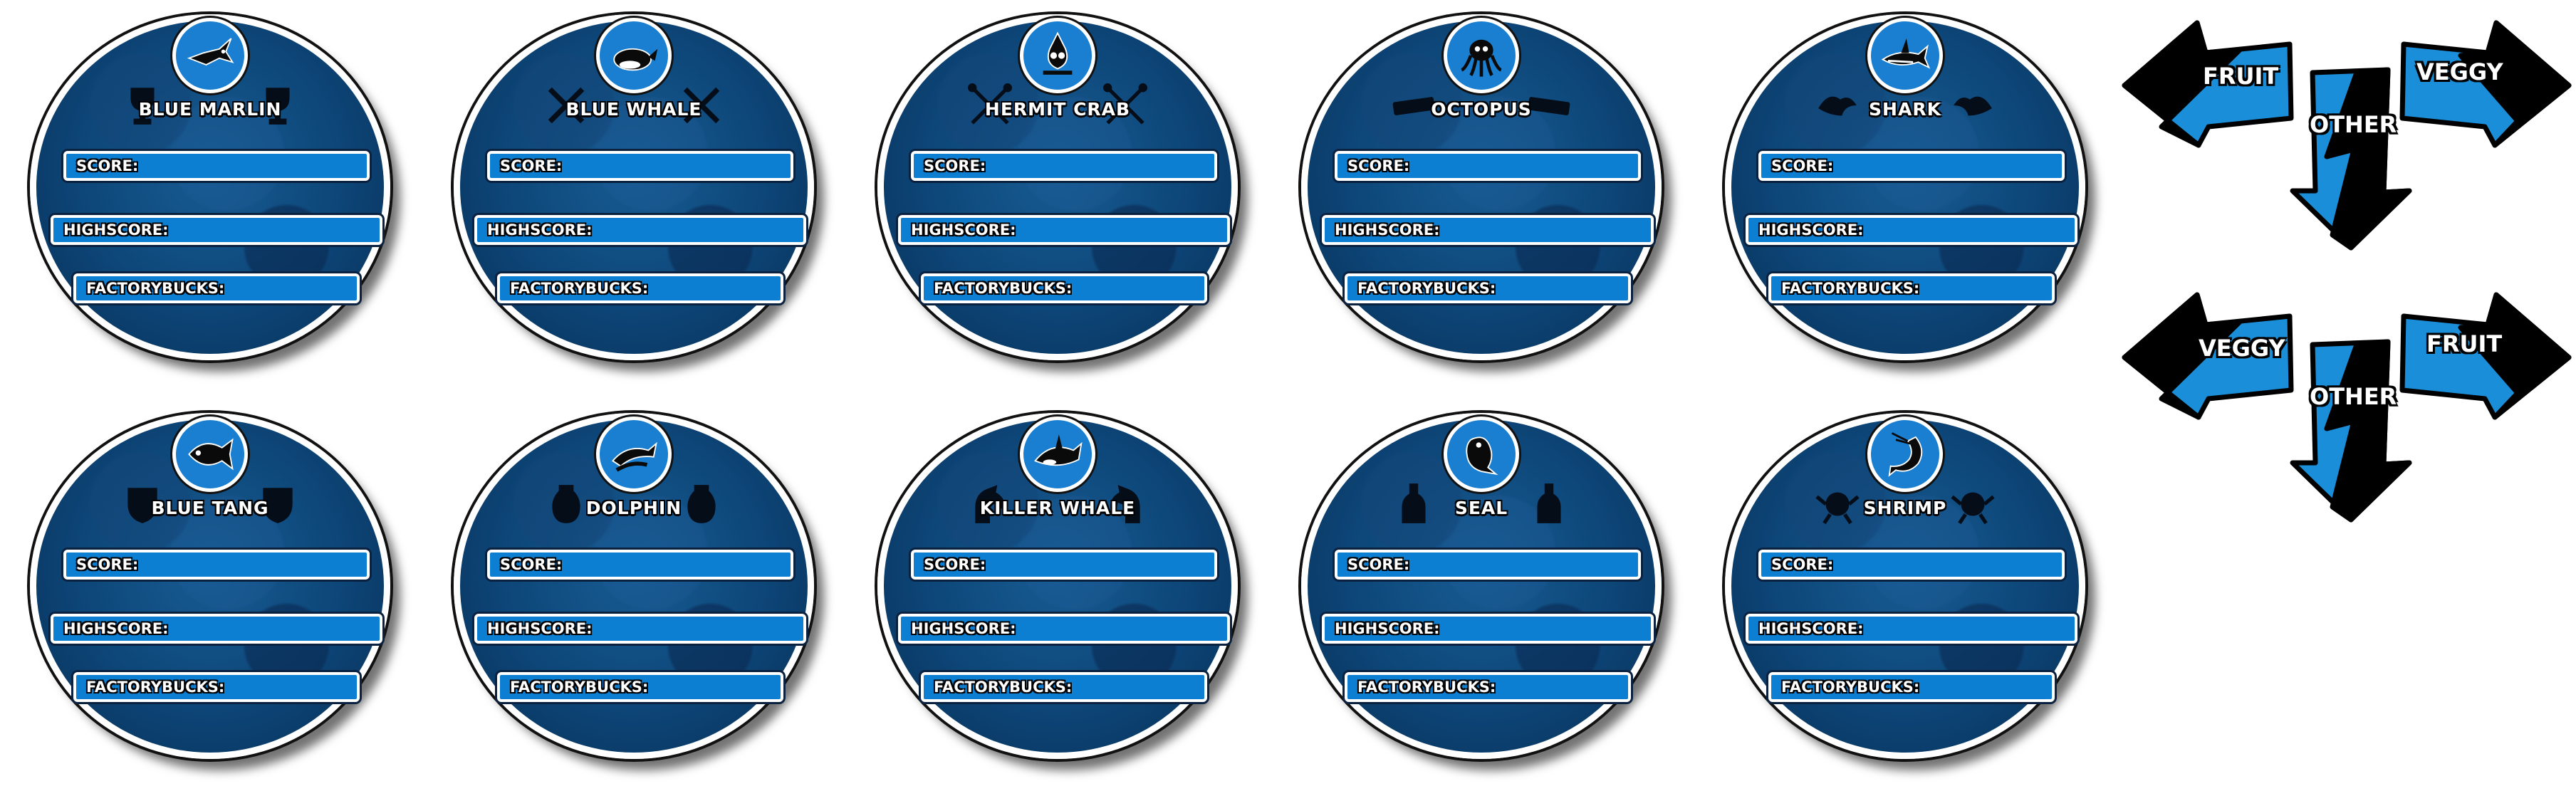  Describe the element at coordinates (1057, 508) in the screenshot. I see `card-title: KILLER WHALE` at that location.